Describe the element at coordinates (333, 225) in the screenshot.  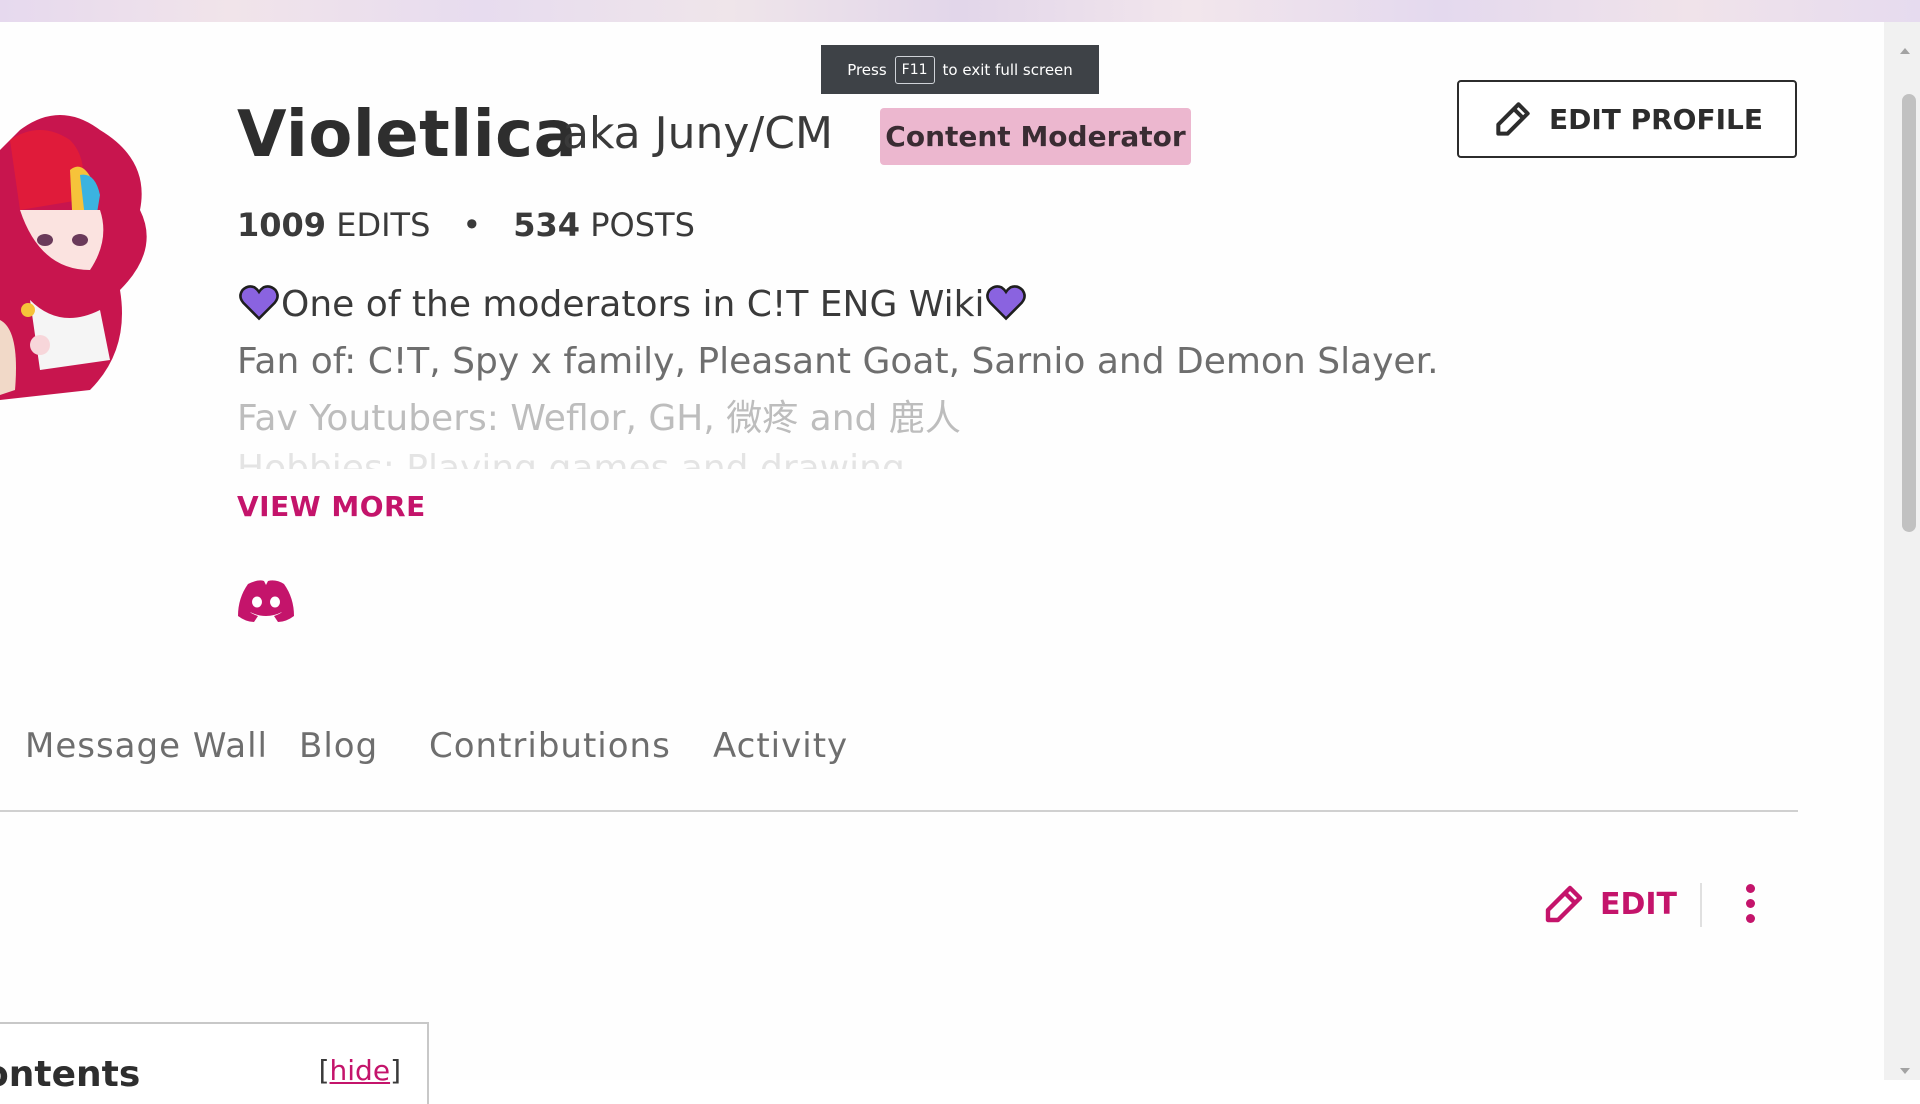
I see `edits-stat: 1009 EDITS` at that location.